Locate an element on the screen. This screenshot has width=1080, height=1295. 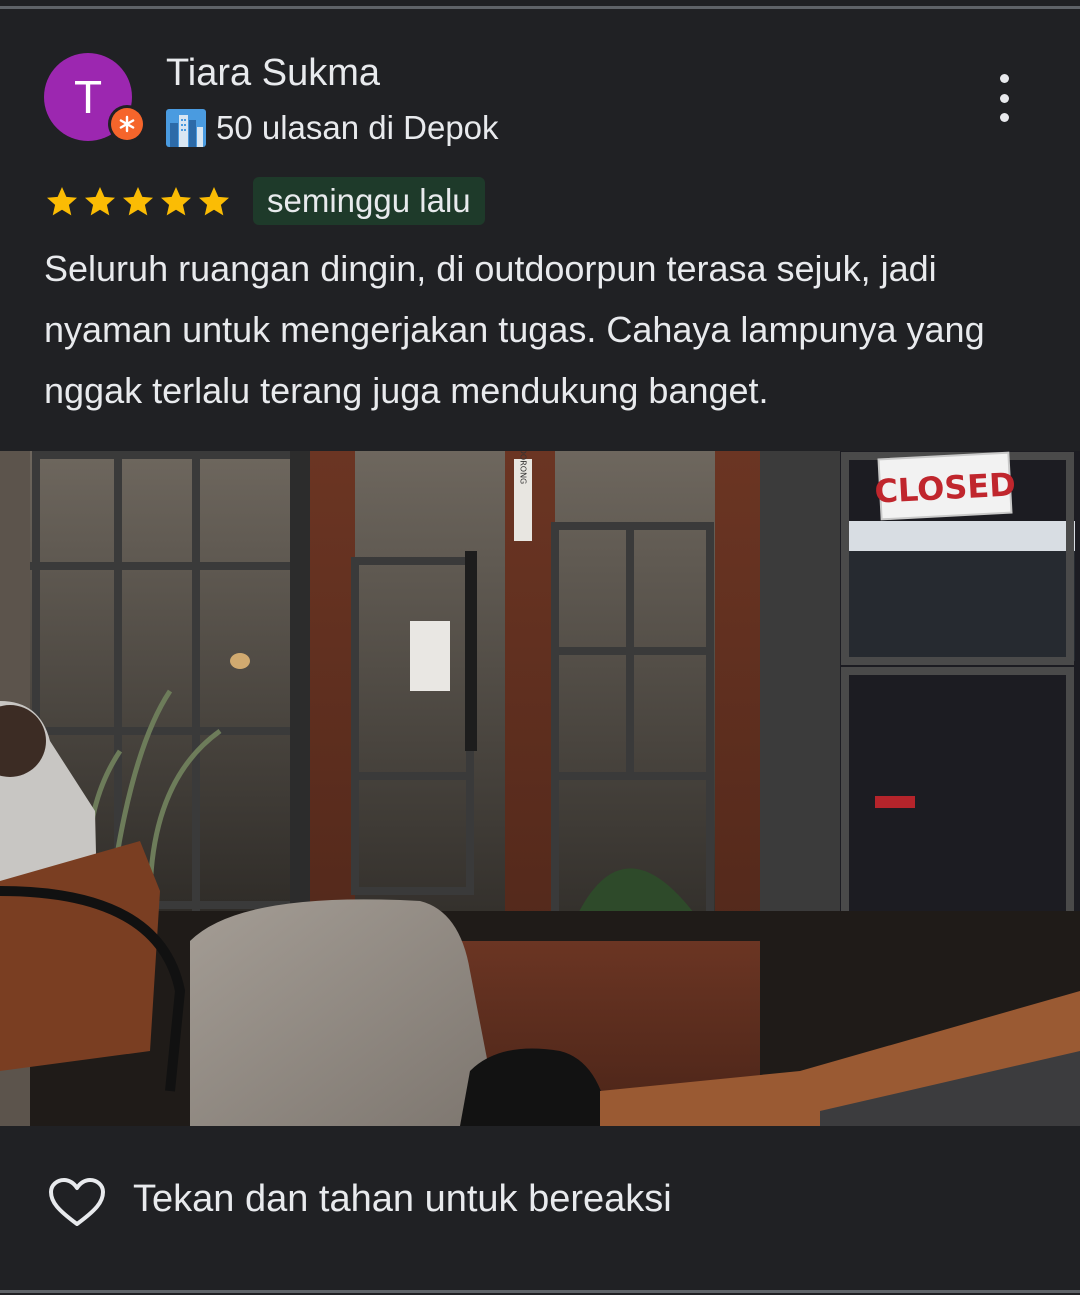
more-vert-icon is located at coordinates (1004, 98).